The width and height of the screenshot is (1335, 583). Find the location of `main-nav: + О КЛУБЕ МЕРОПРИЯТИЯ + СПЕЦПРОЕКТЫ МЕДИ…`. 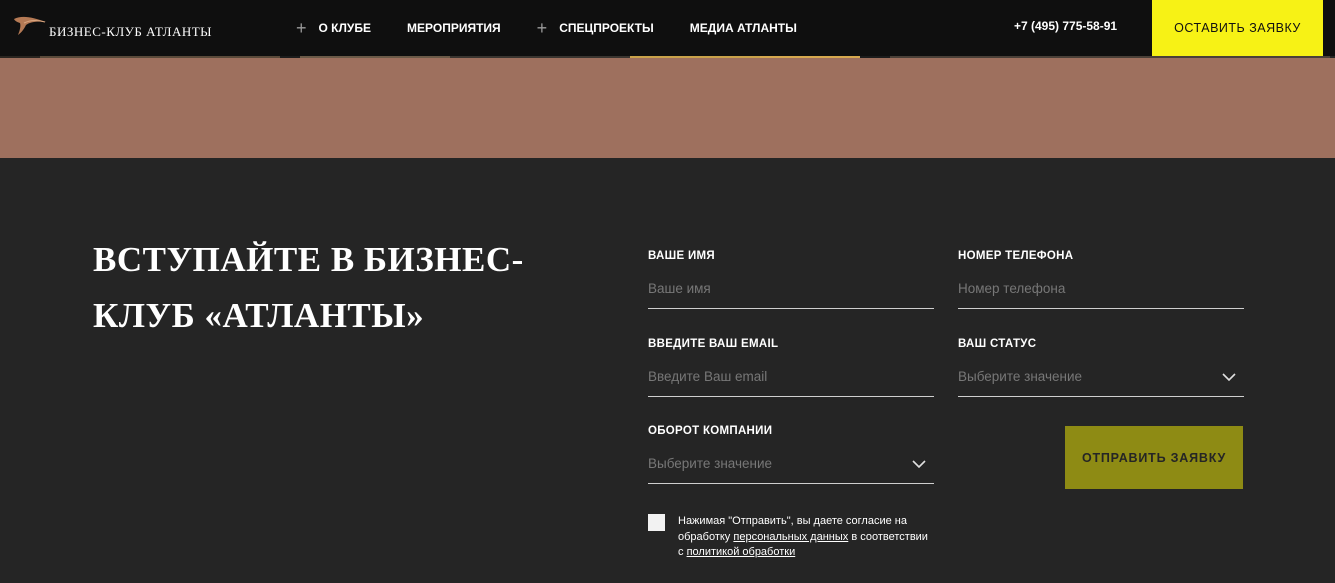

main-nav: + О КЛУБЕ МЕРОПРИЯТИЯ + СПЕЦПРОЕКТЫ МЕДИ… is located at coordinates (564, 28).